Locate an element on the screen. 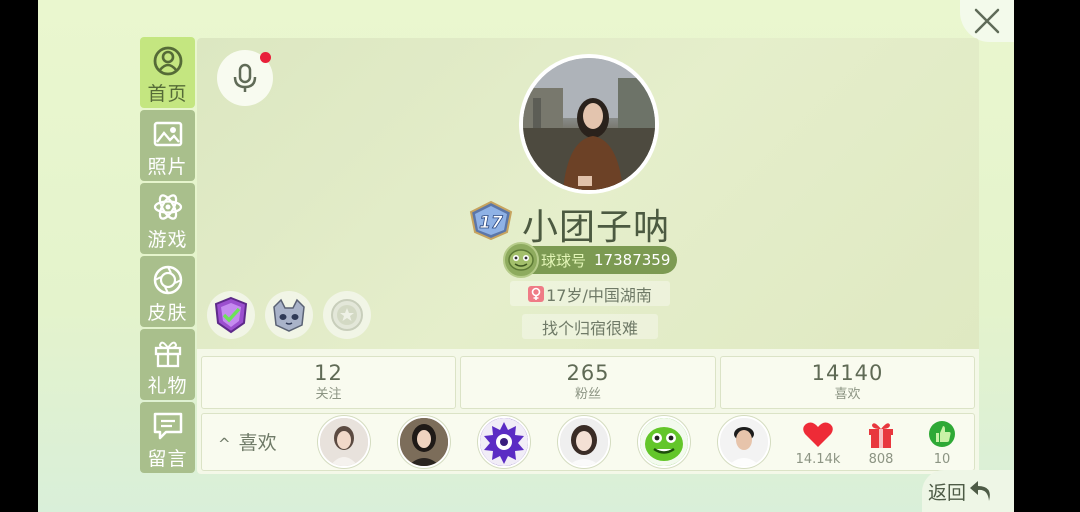 Image resolution: width=1080 pixels, height=512 pixels. avatar-image is located at coordinates (589, 124).